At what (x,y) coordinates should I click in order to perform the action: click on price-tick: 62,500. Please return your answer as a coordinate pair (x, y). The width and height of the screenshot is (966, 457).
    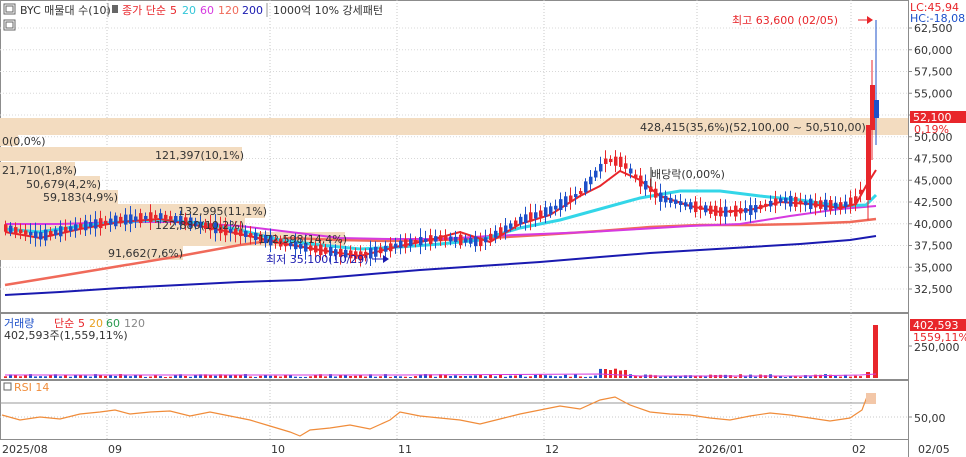
    Looking at the image, I should click on (933, 28).